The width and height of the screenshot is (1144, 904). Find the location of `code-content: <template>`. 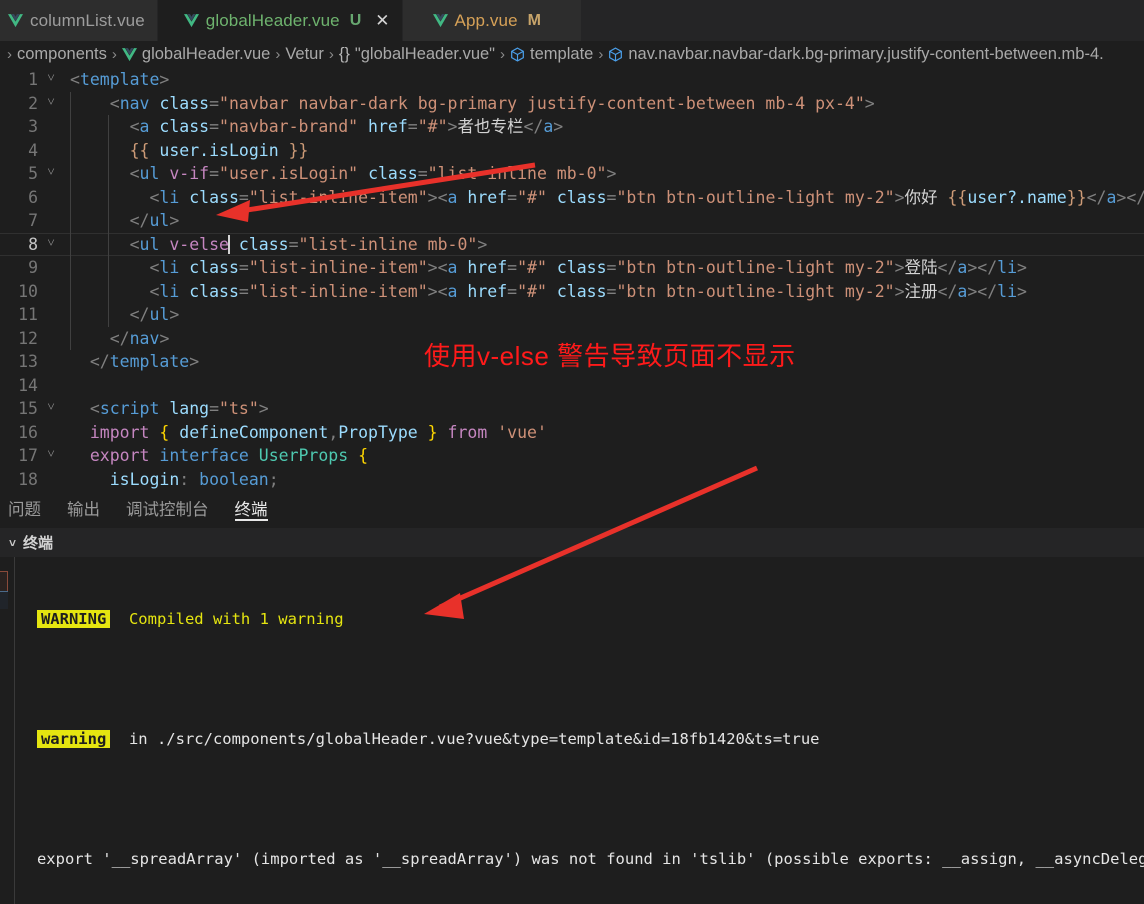

code-content: <template> is located at coordinates (120, 79).